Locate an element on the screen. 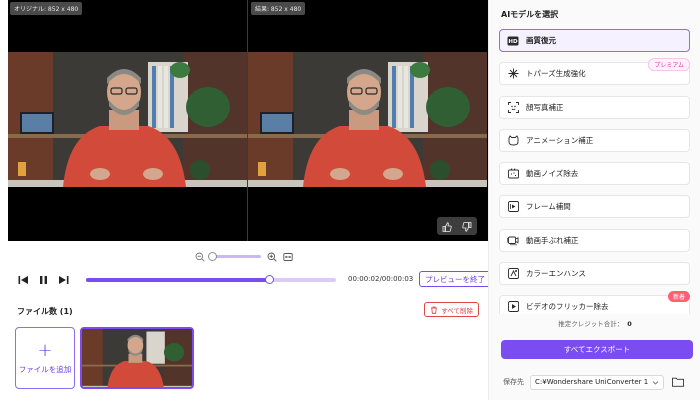 This screenshot has height=400, width=700. playback-progress-bar is located at coordinates (211, 279).